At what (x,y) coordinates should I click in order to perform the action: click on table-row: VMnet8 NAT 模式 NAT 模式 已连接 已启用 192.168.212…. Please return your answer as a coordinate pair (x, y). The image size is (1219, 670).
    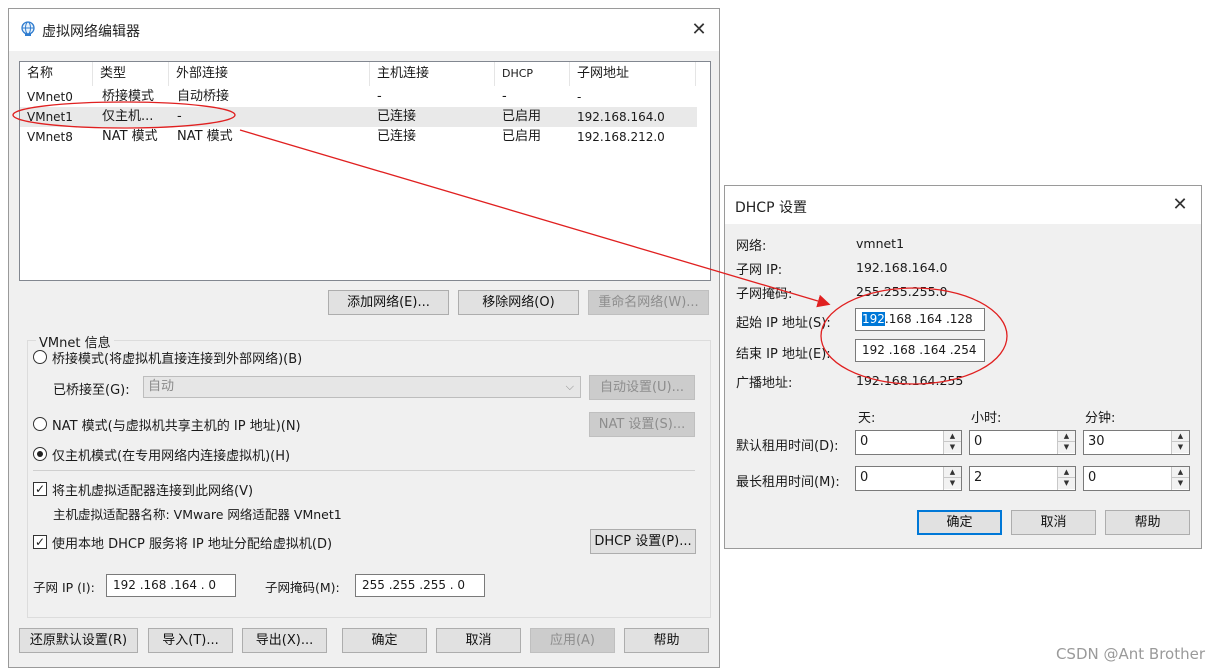
    Looking at the image, I should click on (358, 137).